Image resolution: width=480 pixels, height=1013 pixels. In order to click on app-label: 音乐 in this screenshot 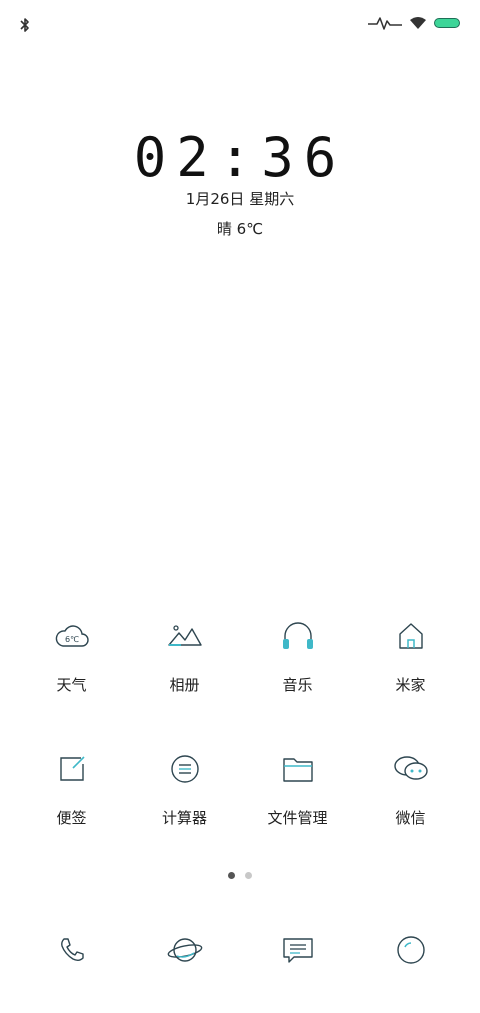, I will do `click(297, 685)`.